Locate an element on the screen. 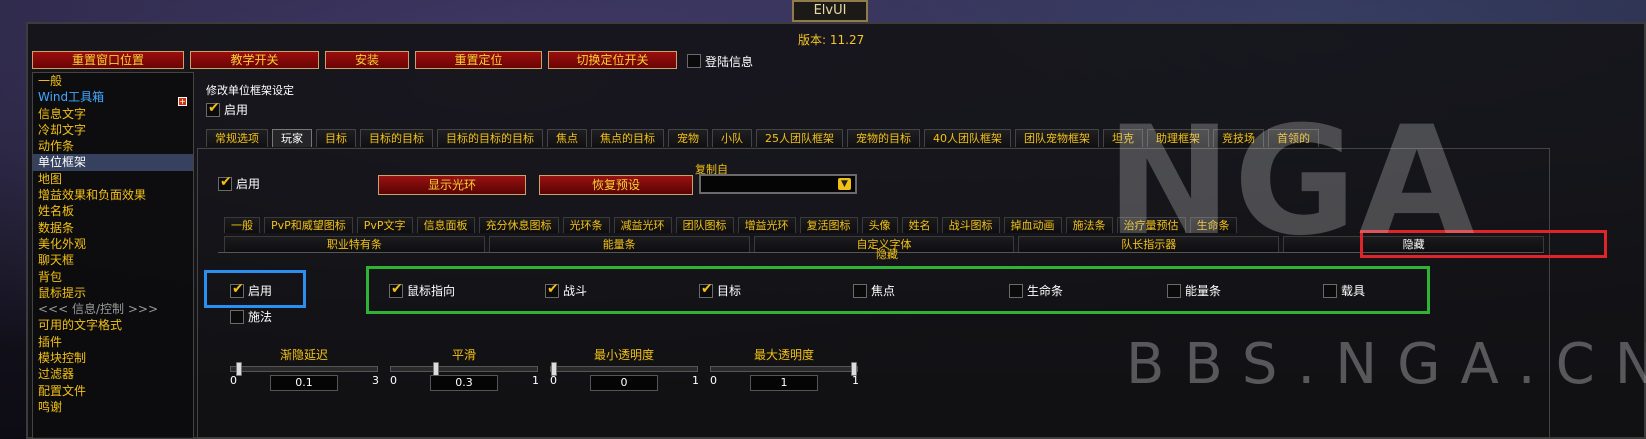 The width and height of the screenshot is (1646, 439). sidebar-item: 单位框架 is located at coordinates (113, 162).